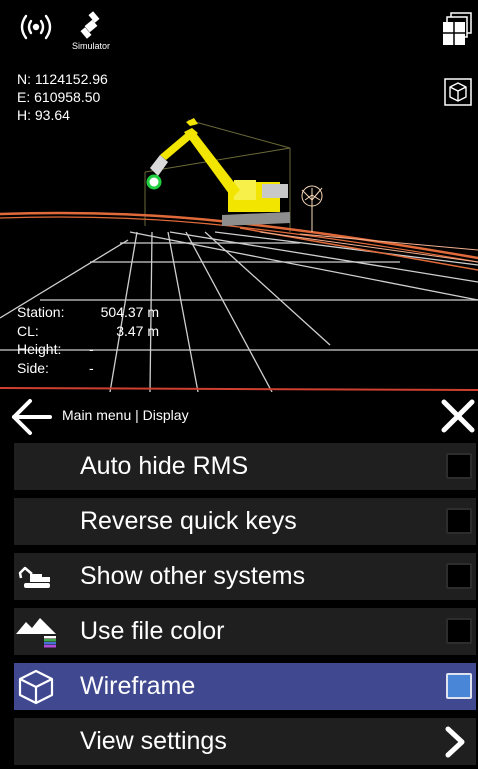  I want to click on side-value: -, so click(91, 367).